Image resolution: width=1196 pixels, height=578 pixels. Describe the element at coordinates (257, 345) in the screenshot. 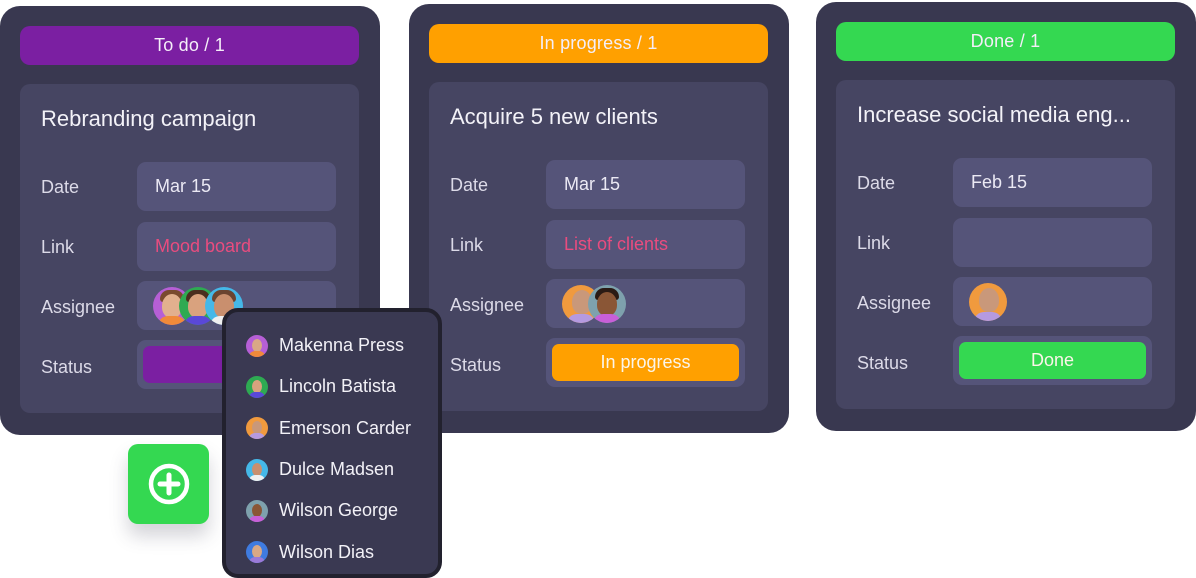

I see `avatar-makenna-press` at that location.